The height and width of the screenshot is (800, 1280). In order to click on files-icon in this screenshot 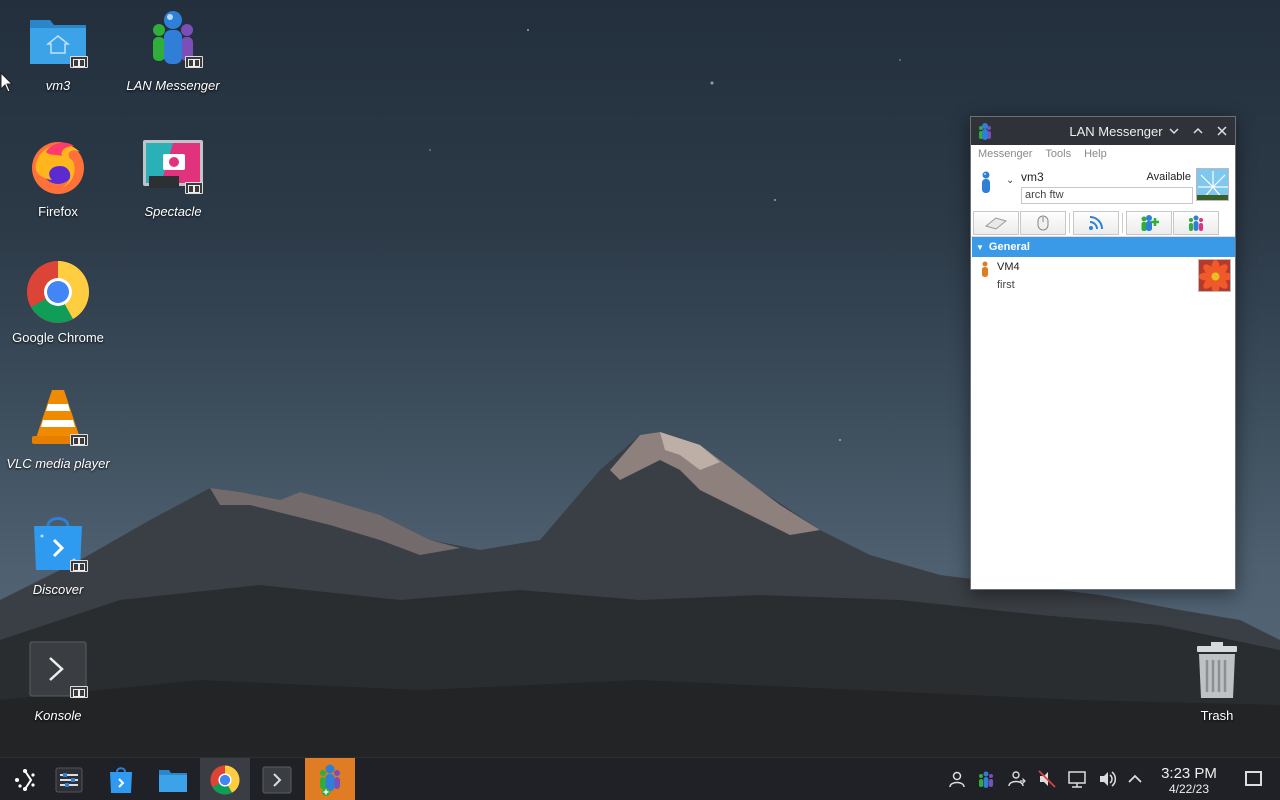, I will do `click(173, 780)`.